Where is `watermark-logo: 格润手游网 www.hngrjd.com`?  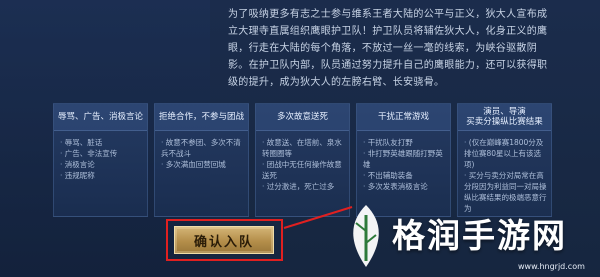
watermark-logo: 格润手游网 www.hngrjd.com is located at coordinates (470, 238).